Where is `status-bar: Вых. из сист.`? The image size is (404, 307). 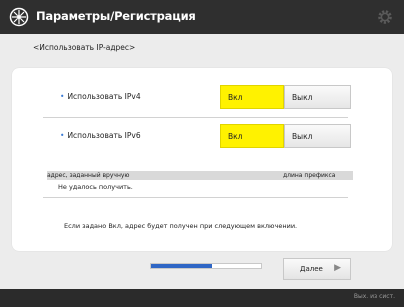
status-bar: Вых. из сист. is located at coordinates (202, 298).